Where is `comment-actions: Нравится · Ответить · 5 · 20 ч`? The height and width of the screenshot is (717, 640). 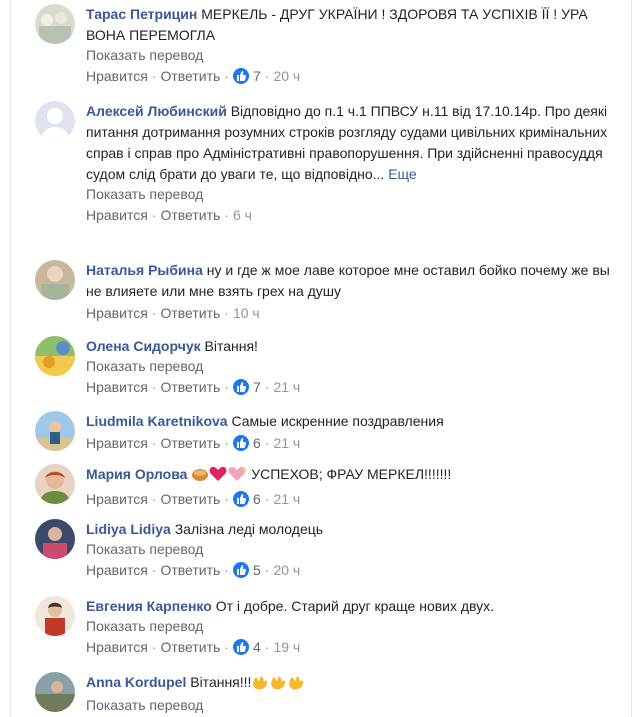 comment-actions: Нравится · Ответить · 5 · 20 ч is located at coordinates (193, 570).